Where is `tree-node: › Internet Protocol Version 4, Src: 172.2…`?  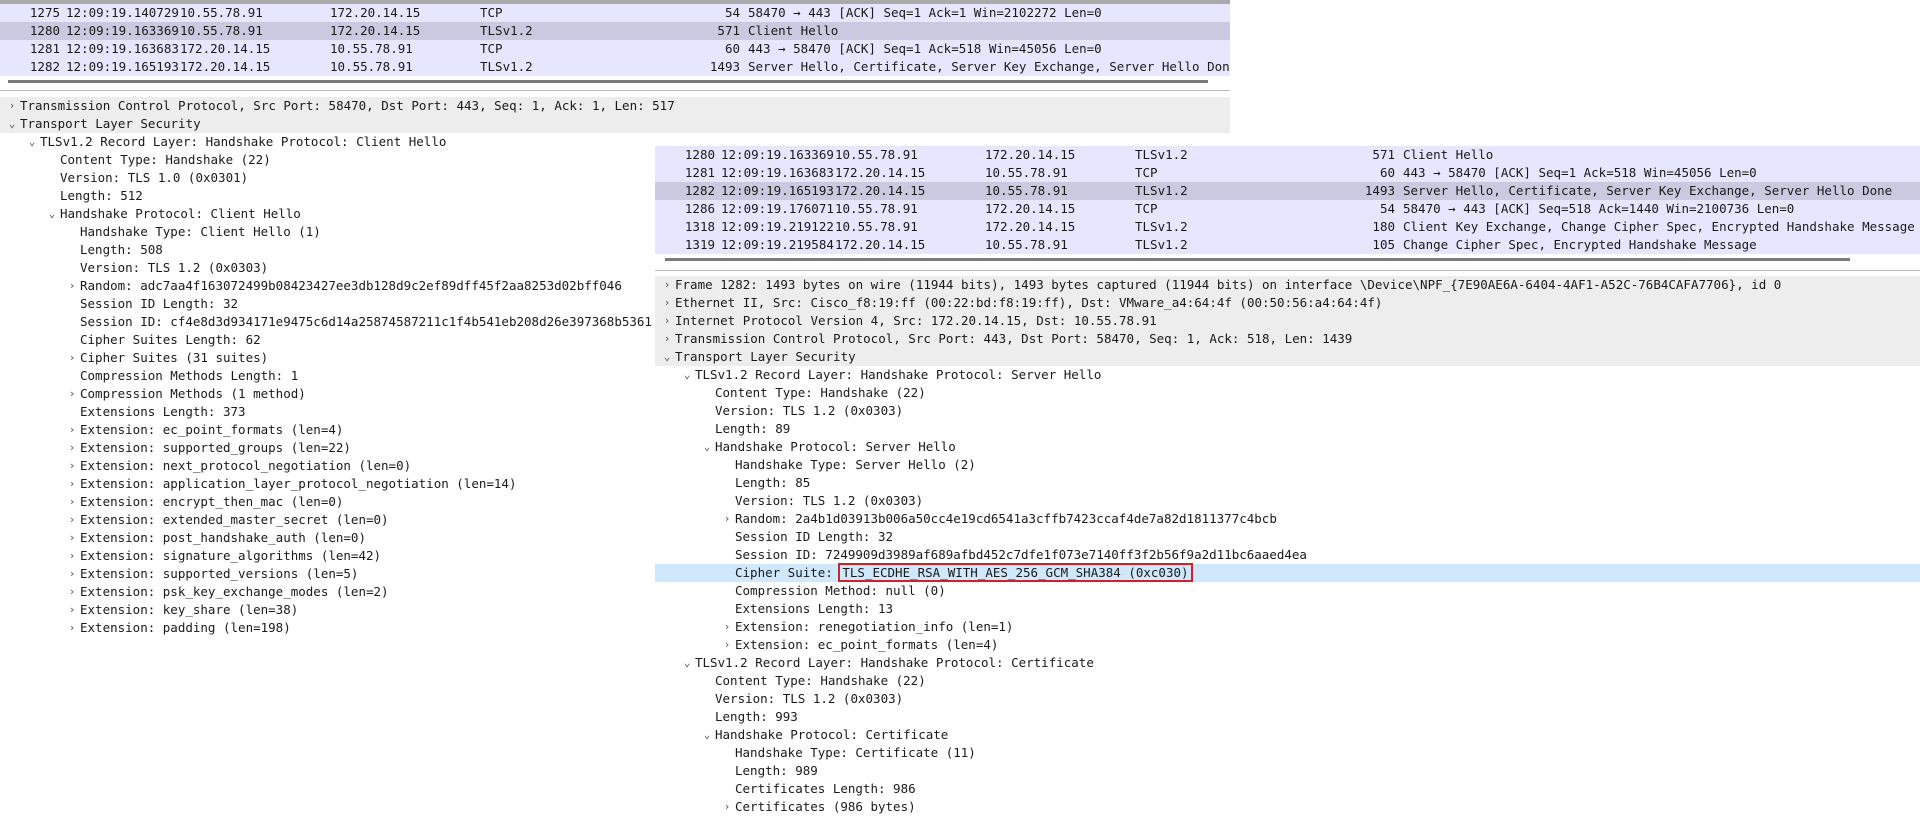 tree-node: › Internet Protocol Version 4, Src: 172.2… is located at coordinates (1287, 321).